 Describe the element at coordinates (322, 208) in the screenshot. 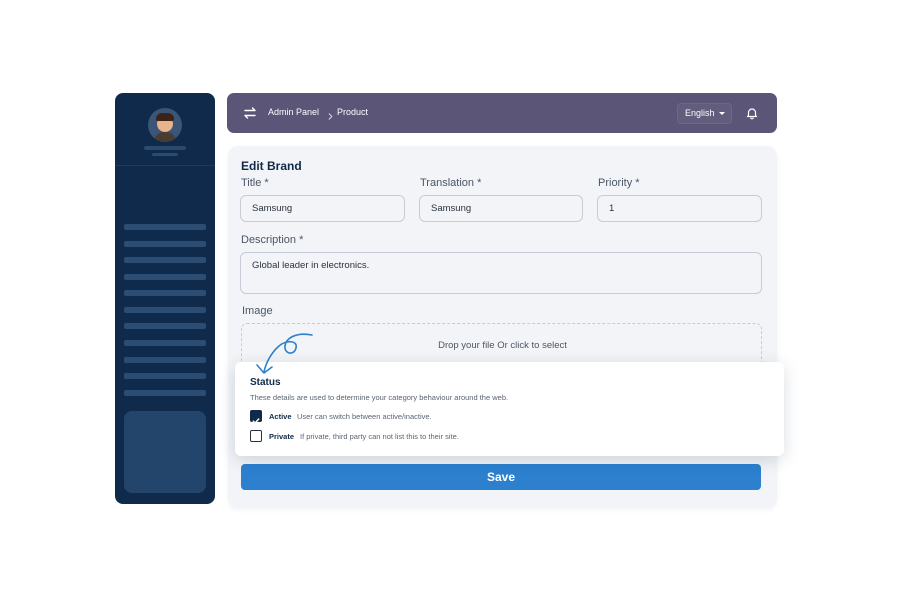

I see `title-input: Samsung` at that location.